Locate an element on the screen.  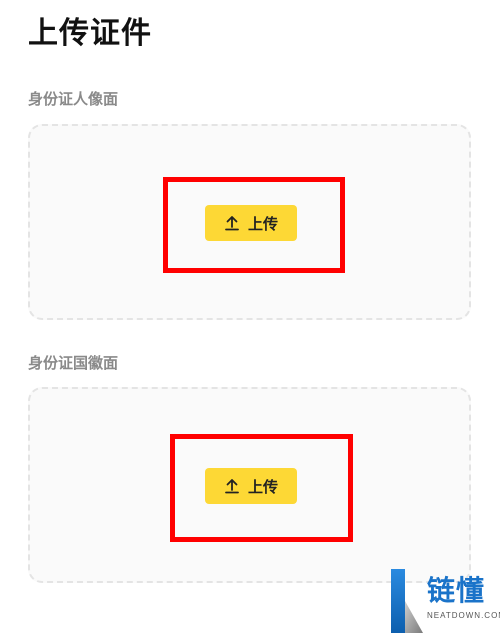
section-label-portrait: 身份证人像面 is located at coordinates (73, 99).